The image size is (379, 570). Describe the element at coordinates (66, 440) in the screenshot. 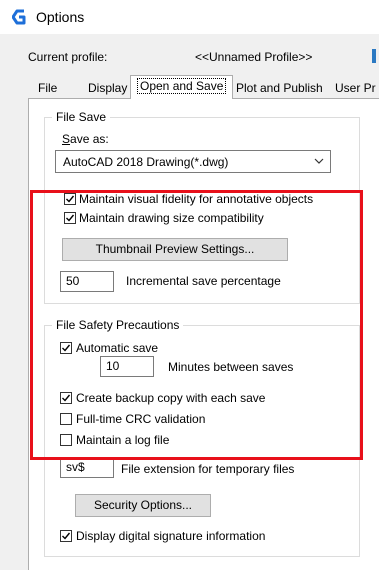

I see `log-file-checkbox` at that location.